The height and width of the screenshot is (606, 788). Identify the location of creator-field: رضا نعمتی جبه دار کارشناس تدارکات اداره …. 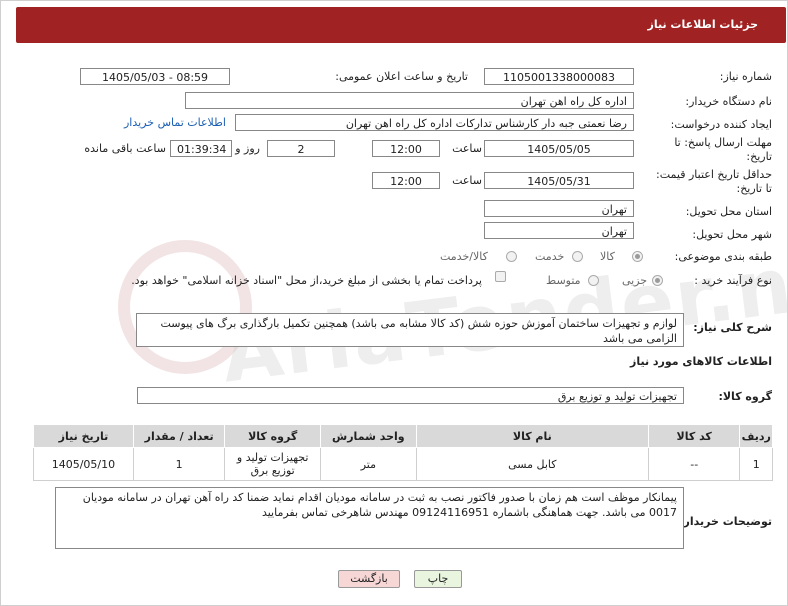
(434, 122).